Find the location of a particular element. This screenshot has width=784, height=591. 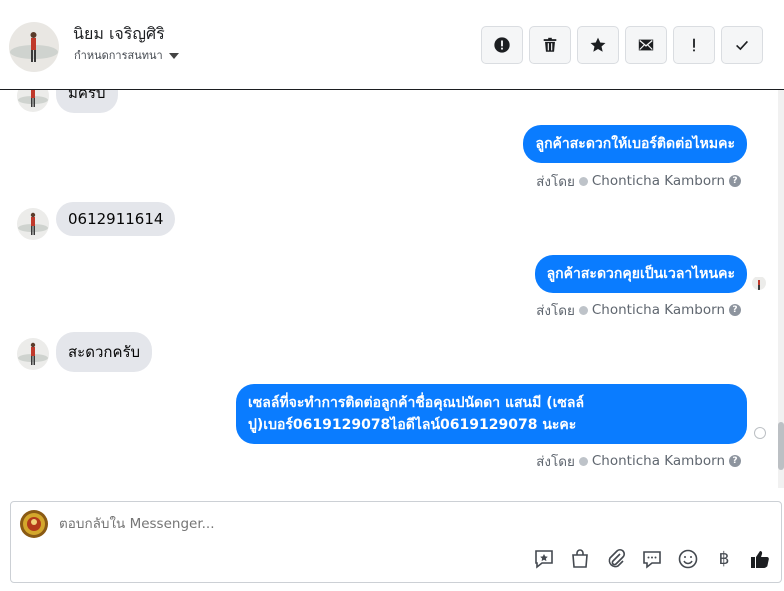

reply-composer: ฿ is located at coordinates (396, 542).